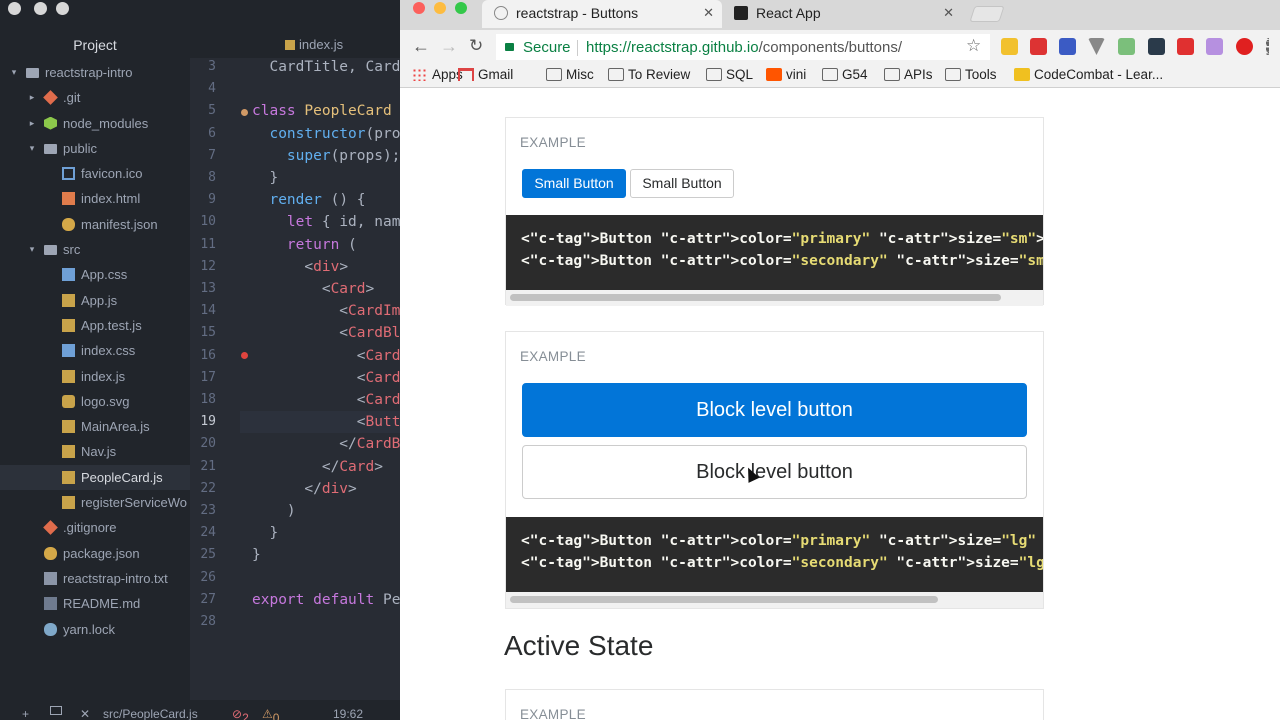  I want to click on bookmark-item: Apps, so click(437, 75).